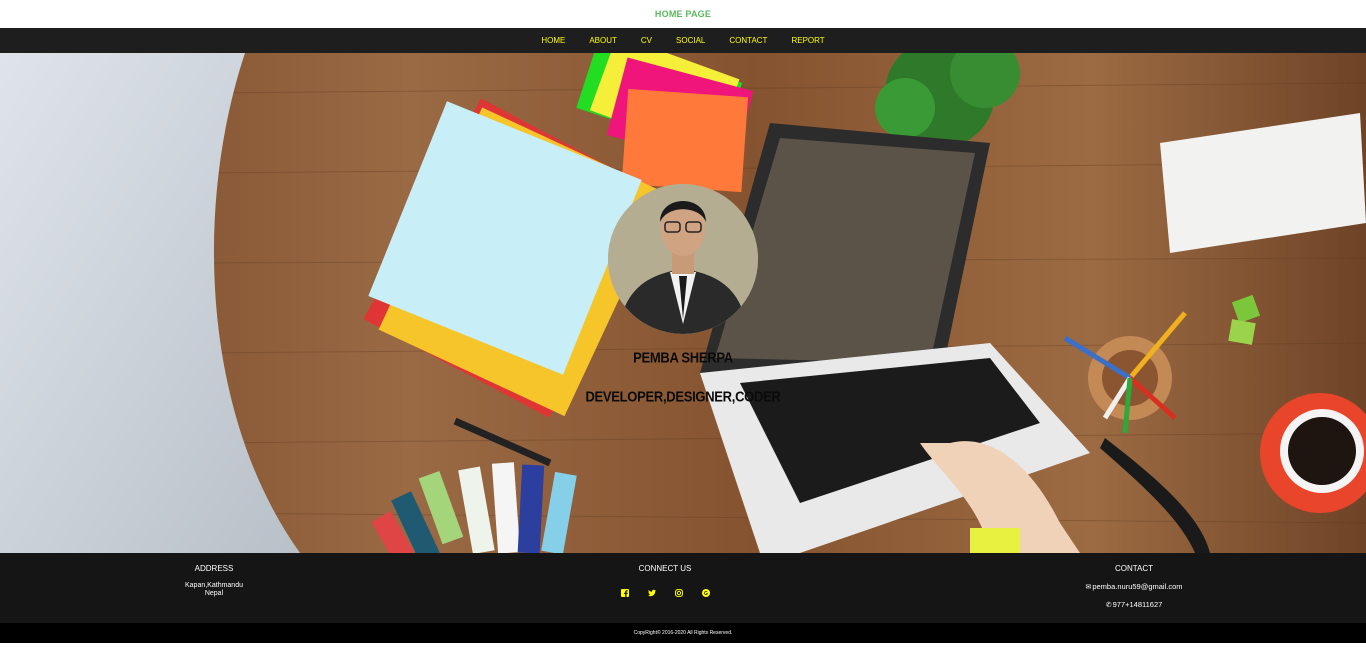 The width and height of the screenshot is (1366, 649). What do you see at coordinates (1134, 568) in the screenshot?
I see `contact-heading: CONTACT` at bounding box center [1134, 568].